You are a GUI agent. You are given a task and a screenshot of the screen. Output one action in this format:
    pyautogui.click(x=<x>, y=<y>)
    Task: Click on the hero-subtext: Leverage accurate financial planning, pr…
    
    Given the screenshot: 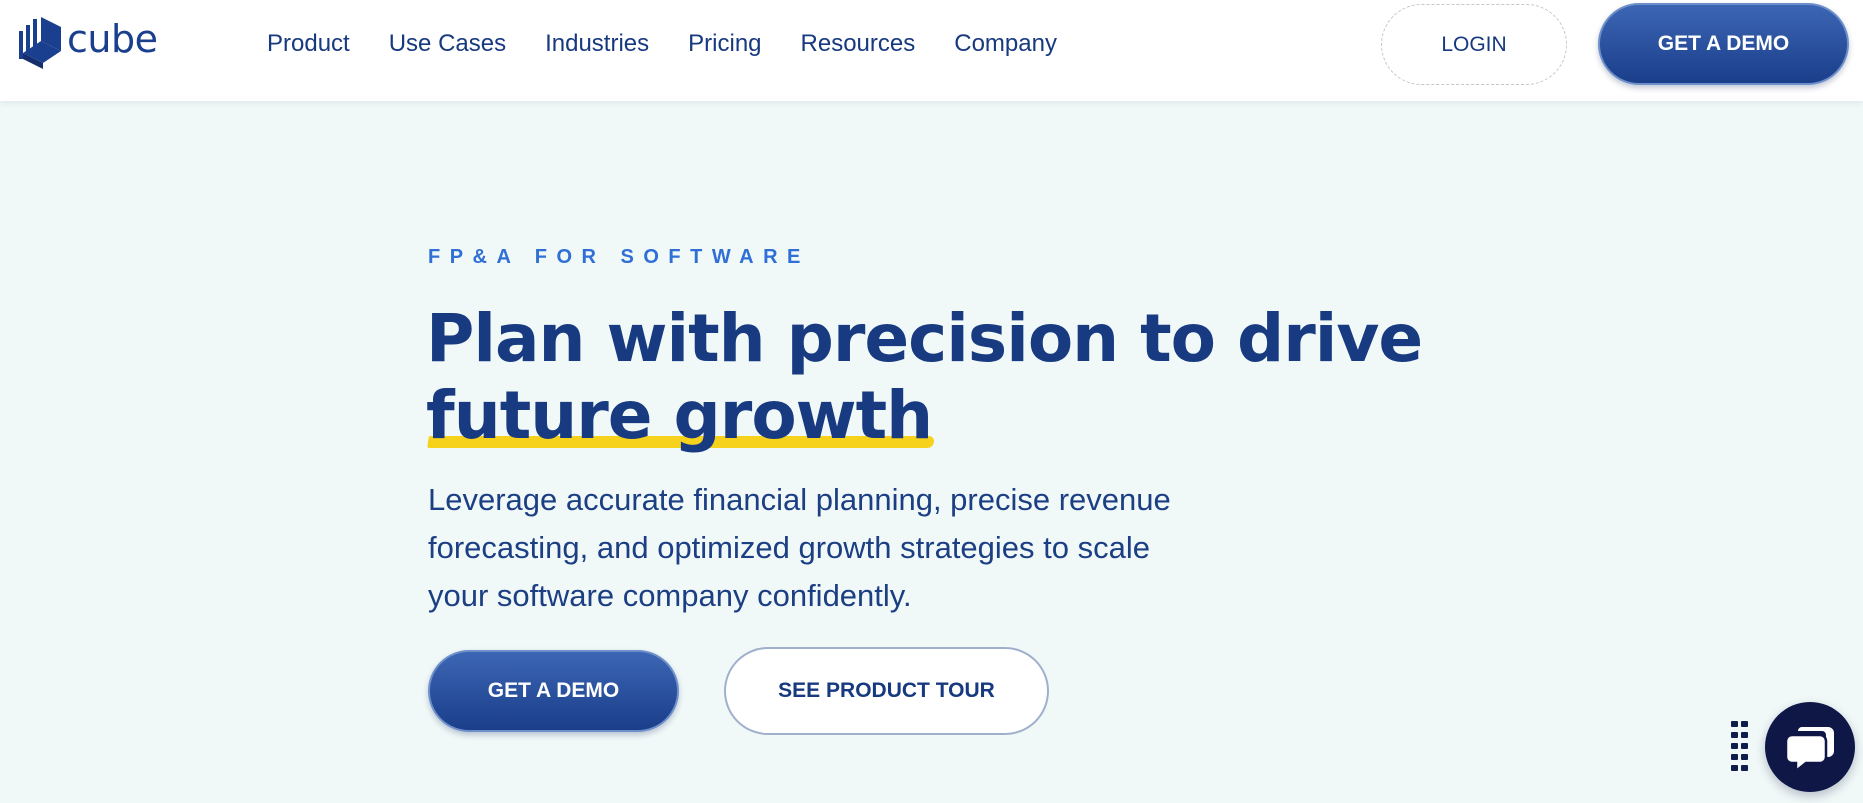 What is the action you would take?
    pyautogui.click(x=799, y=547)
    